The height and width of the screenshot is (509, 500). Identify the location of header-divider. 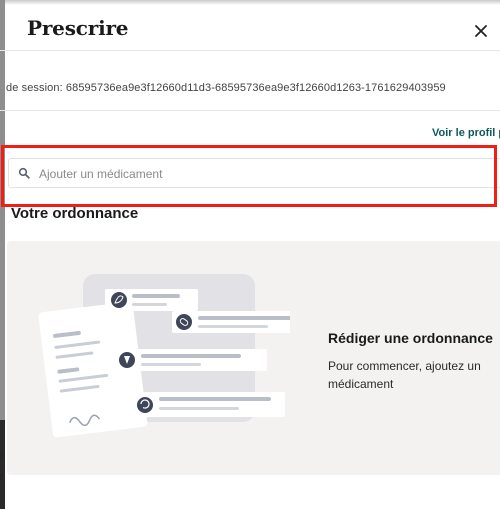
(250, 50).